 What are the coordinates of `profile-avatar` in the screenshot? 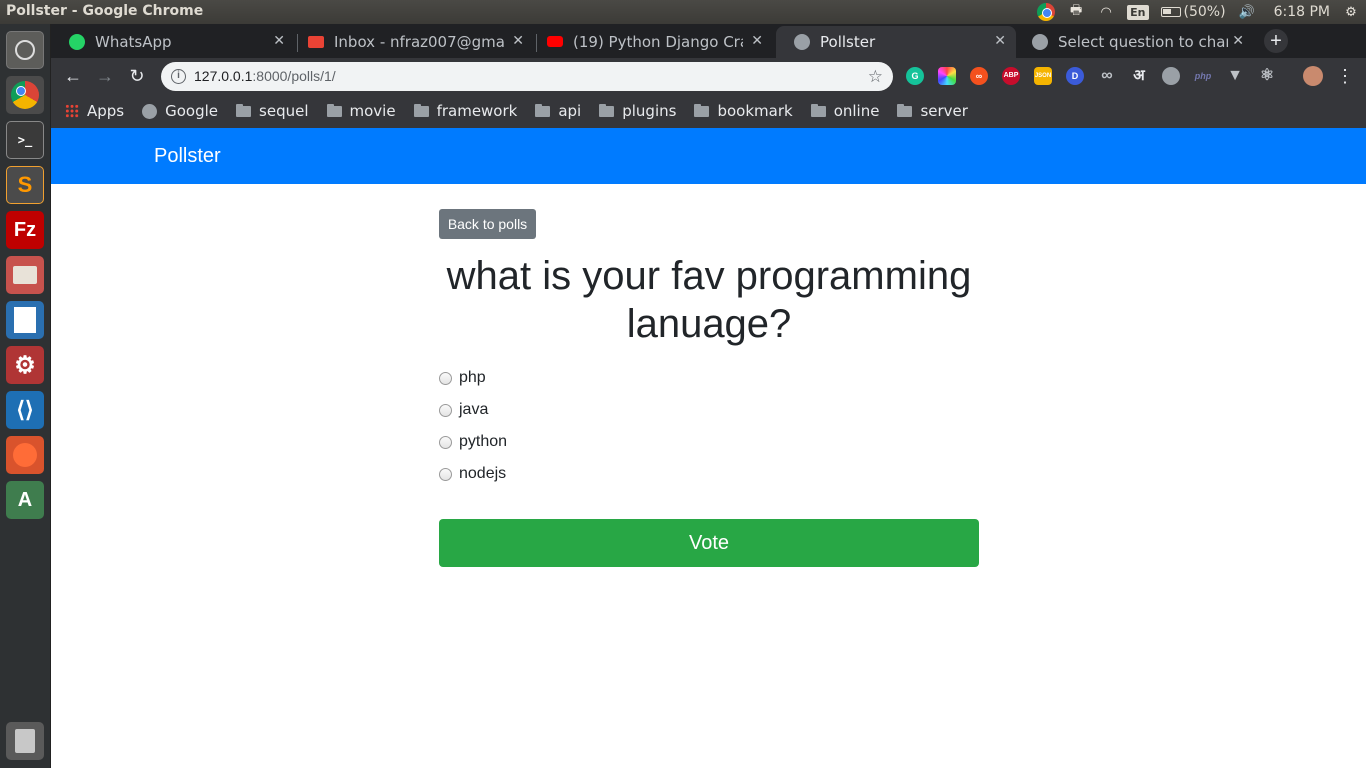 It's located at (1313, 76).